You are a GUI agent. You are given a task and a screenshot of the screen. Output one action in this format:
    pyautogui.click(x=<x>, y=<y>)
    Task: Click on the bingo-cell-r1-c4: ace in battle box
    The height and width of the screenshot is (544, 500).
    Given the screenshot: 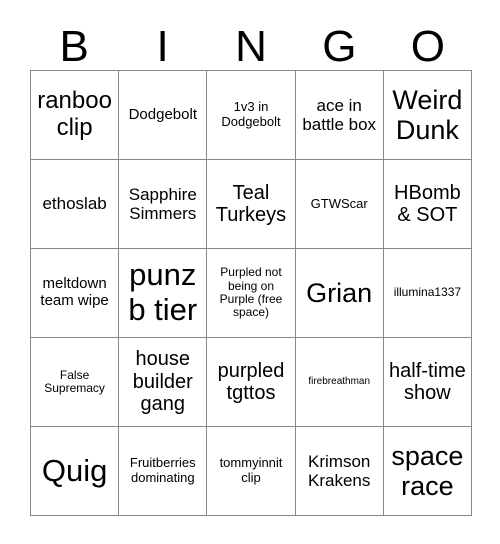 What is the action you would take?
    pyautogui.click(x=339, y=115)
    